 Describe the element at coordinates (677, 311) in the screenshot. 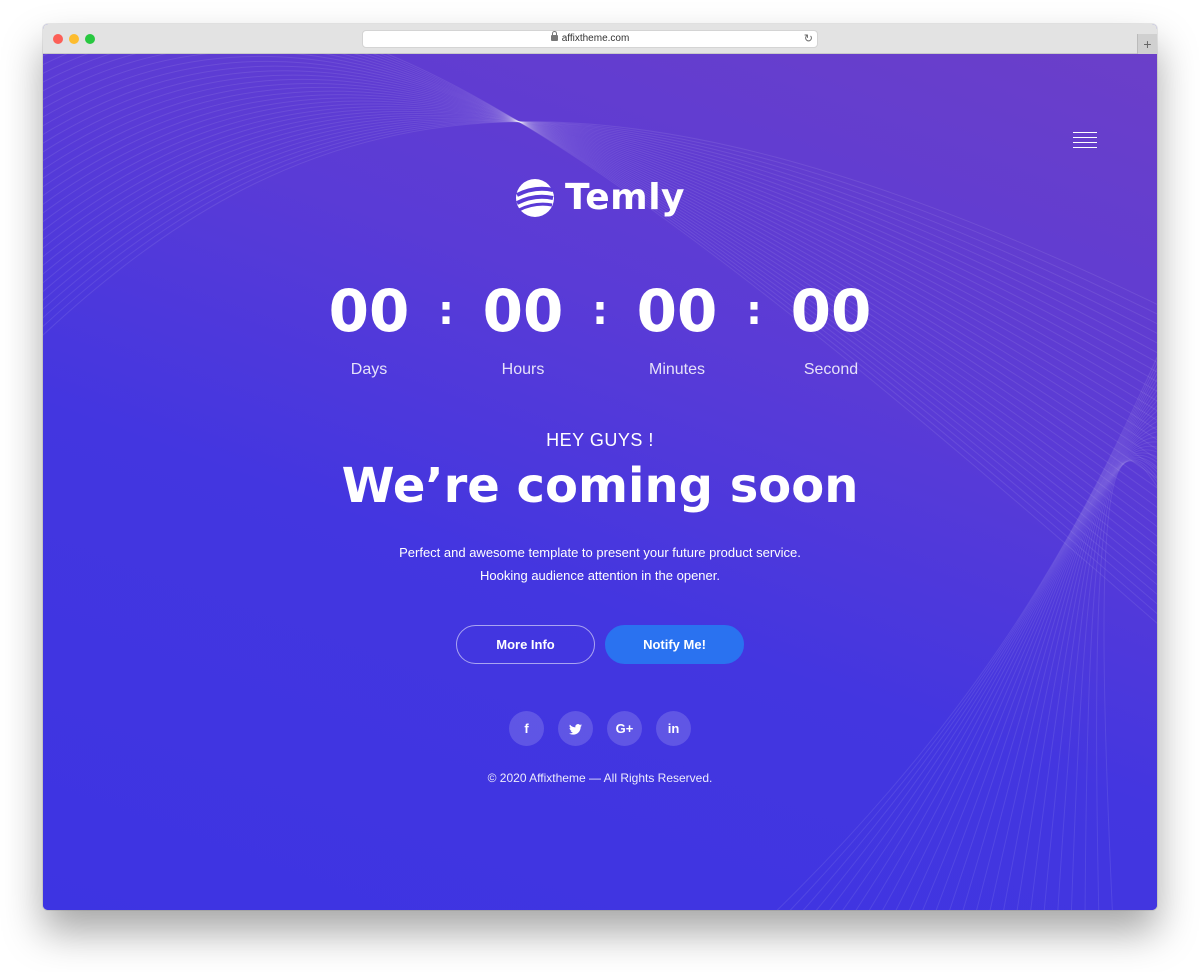

I see `minutes-value: 00` at that location.